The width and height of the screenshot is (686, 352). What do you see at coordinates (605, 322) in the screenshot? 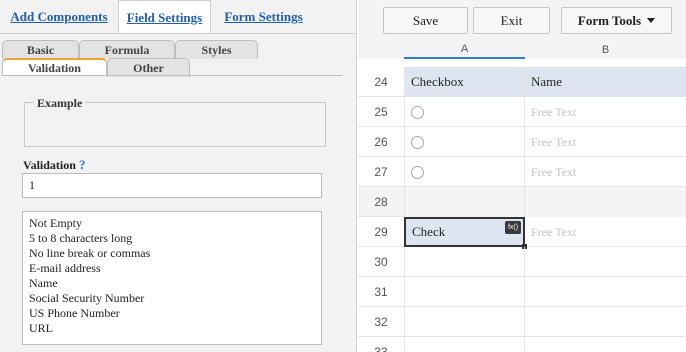
I see `cell-b32` at bounding box center [605, 322].